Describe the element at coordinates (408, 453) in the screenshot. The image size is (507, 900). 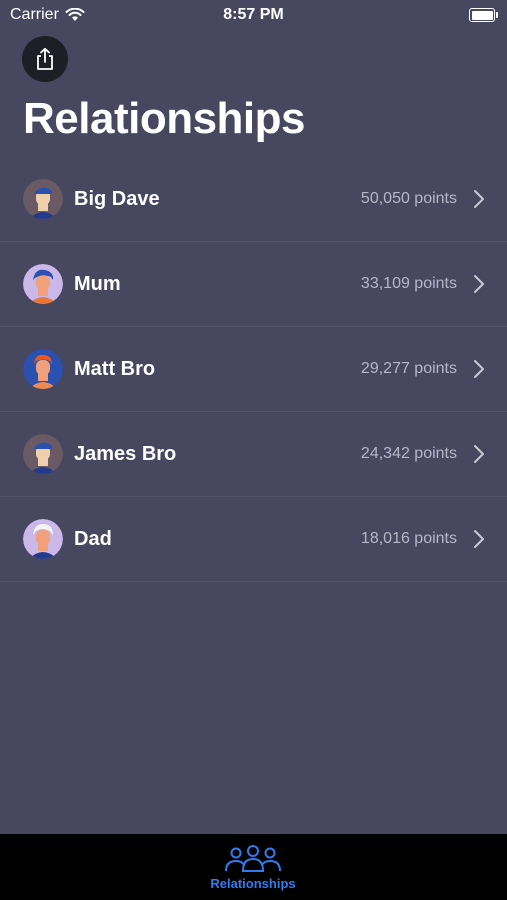
I see `relationship-points: 24,342 points` at that location.